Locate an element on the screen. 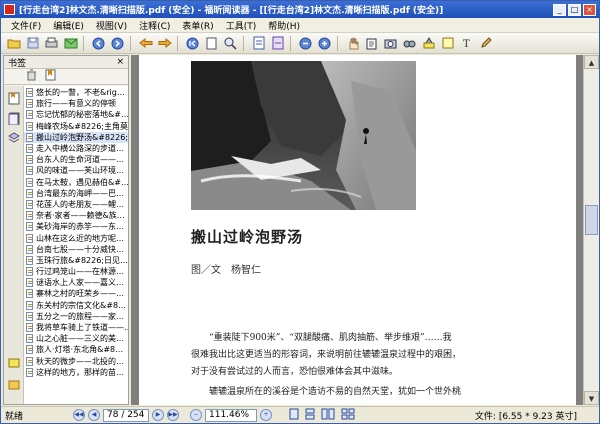 The image size is (600, 424). new-bookmark-icon is located at coordinates (50, 76).